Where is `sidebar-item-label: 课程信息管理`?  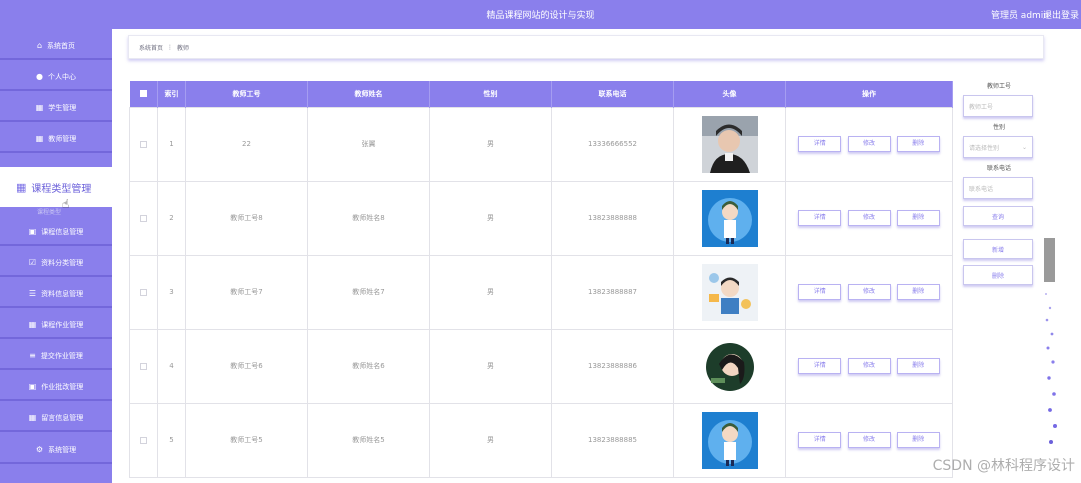
sidebar-item-label: 课程信息管理 is located at coordinates (62, 231).